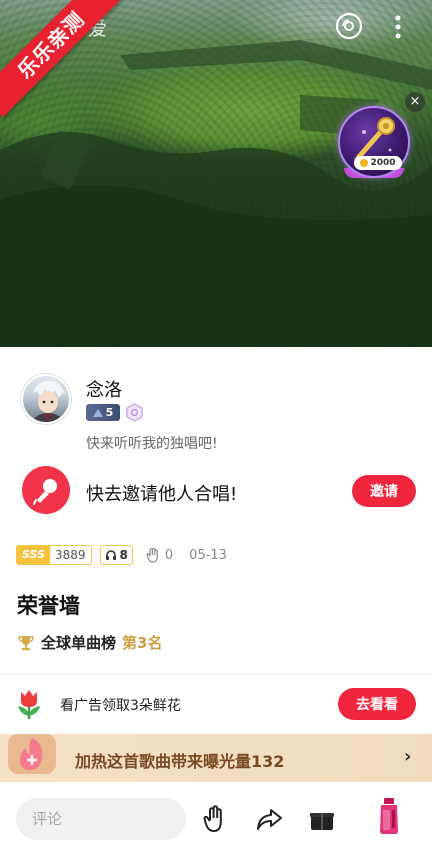 Image resolution: width=432 pixels, height=851 pixels. Describe the element at coordinates (152, 555) in the screenshot. I see `hand-icon` at that location.